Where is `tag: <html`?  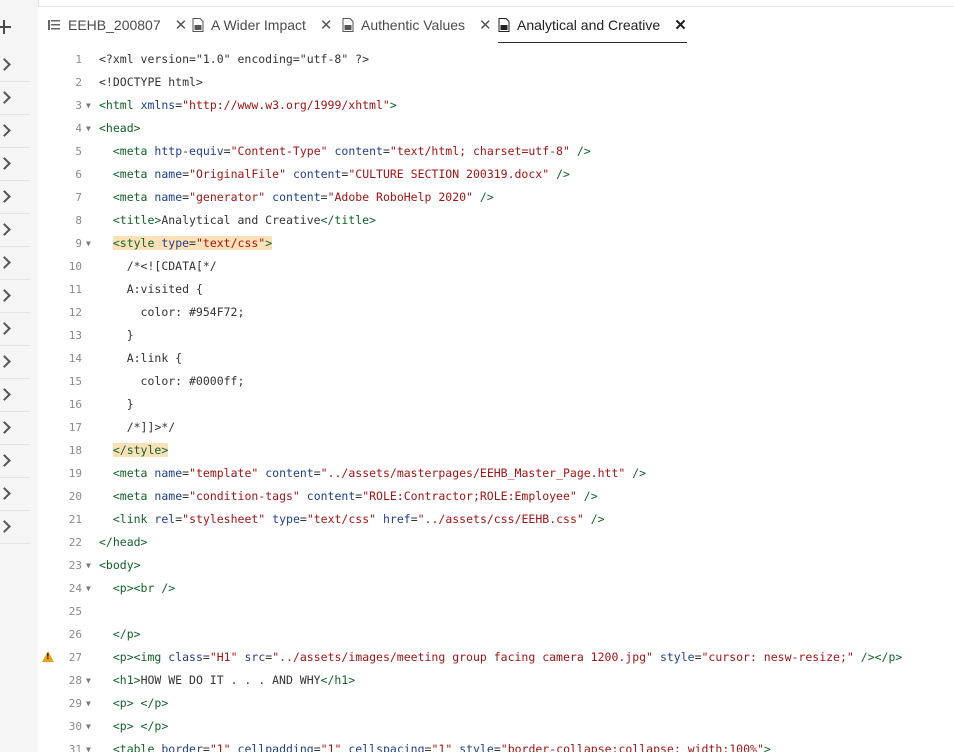
tag: <html is located at coordinates (116, 105).